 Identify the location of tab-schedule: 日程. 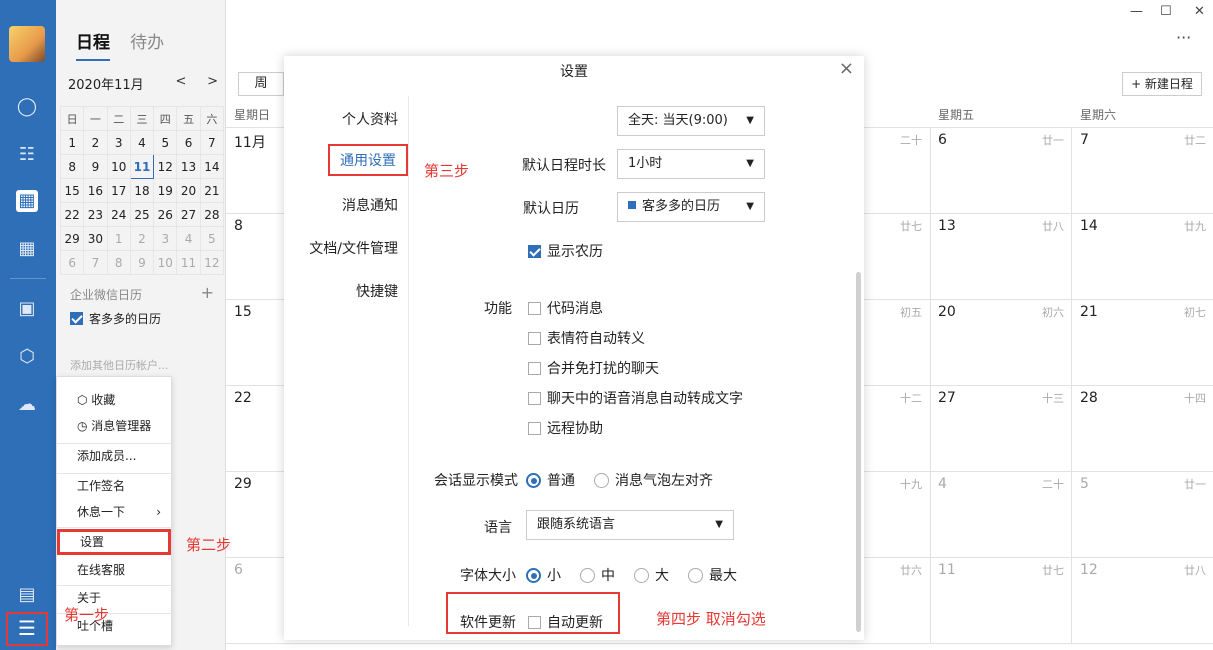
(93, 47).